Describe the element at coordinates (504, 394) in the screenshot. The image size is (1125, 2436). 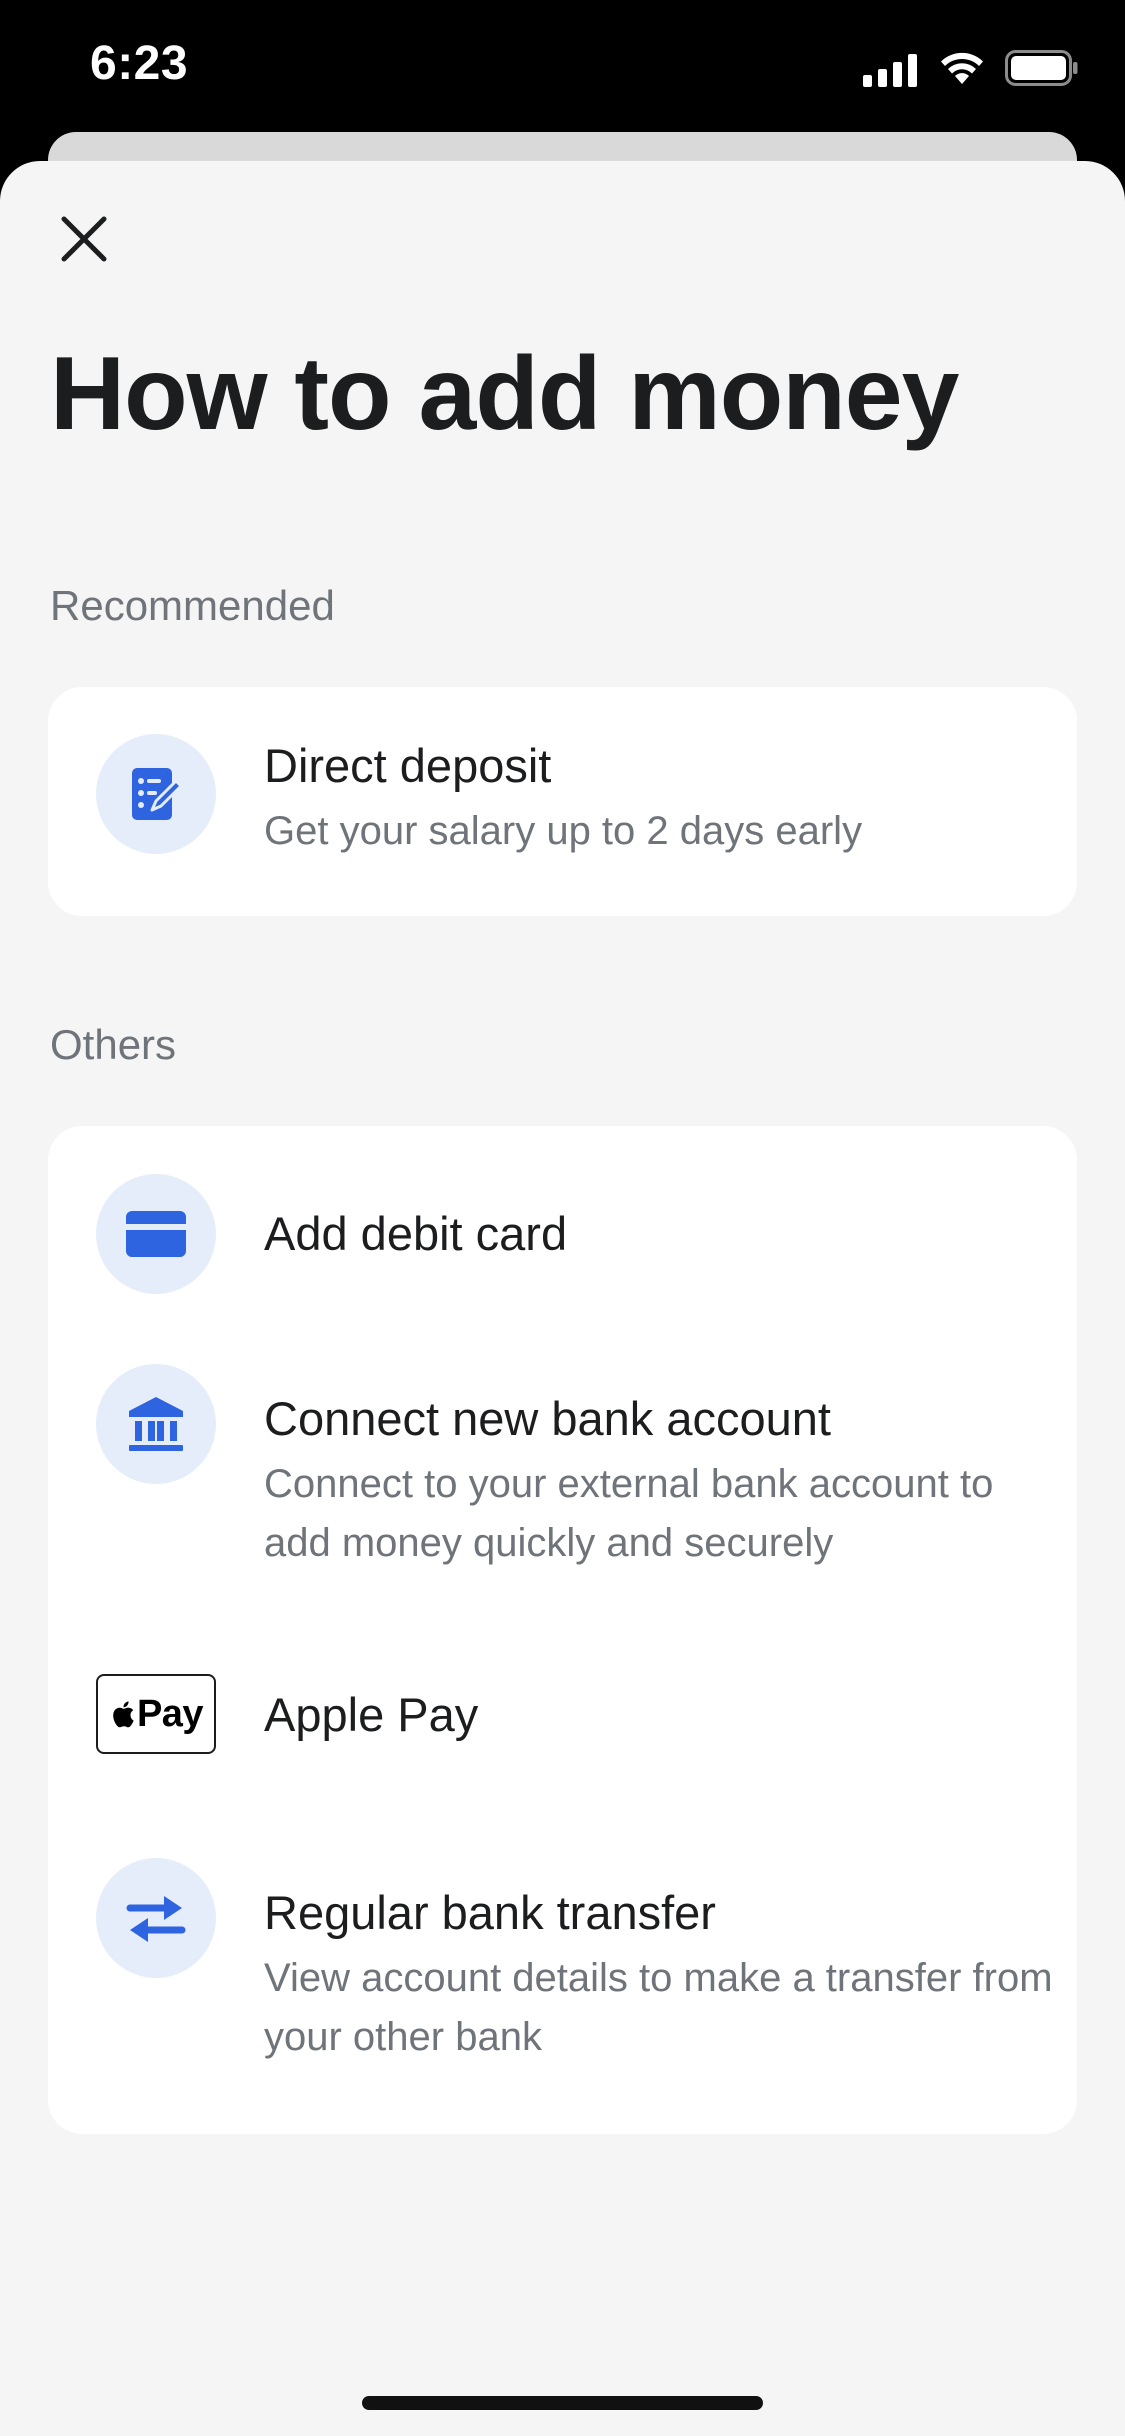
I see `page-title: How to add money` at that location.